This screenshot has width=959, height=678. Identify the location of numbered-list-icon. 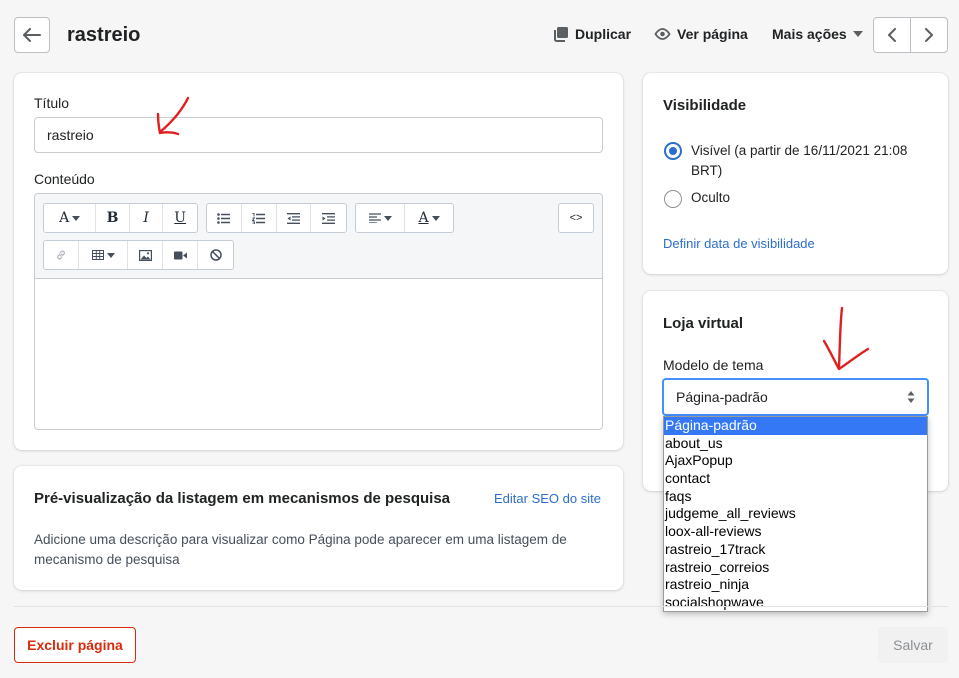
(259, 218).